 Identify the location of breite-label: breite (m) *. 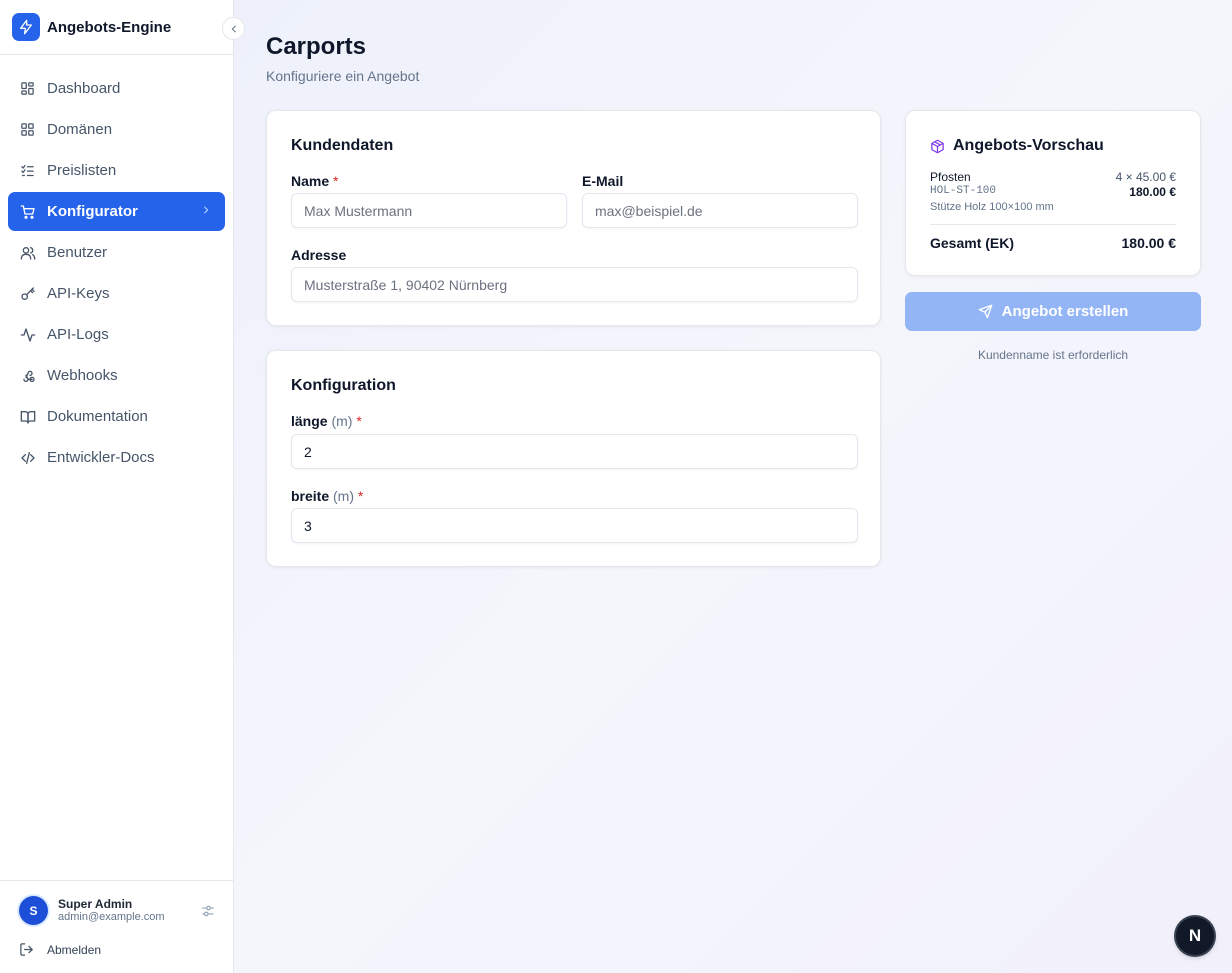
(327, 496).